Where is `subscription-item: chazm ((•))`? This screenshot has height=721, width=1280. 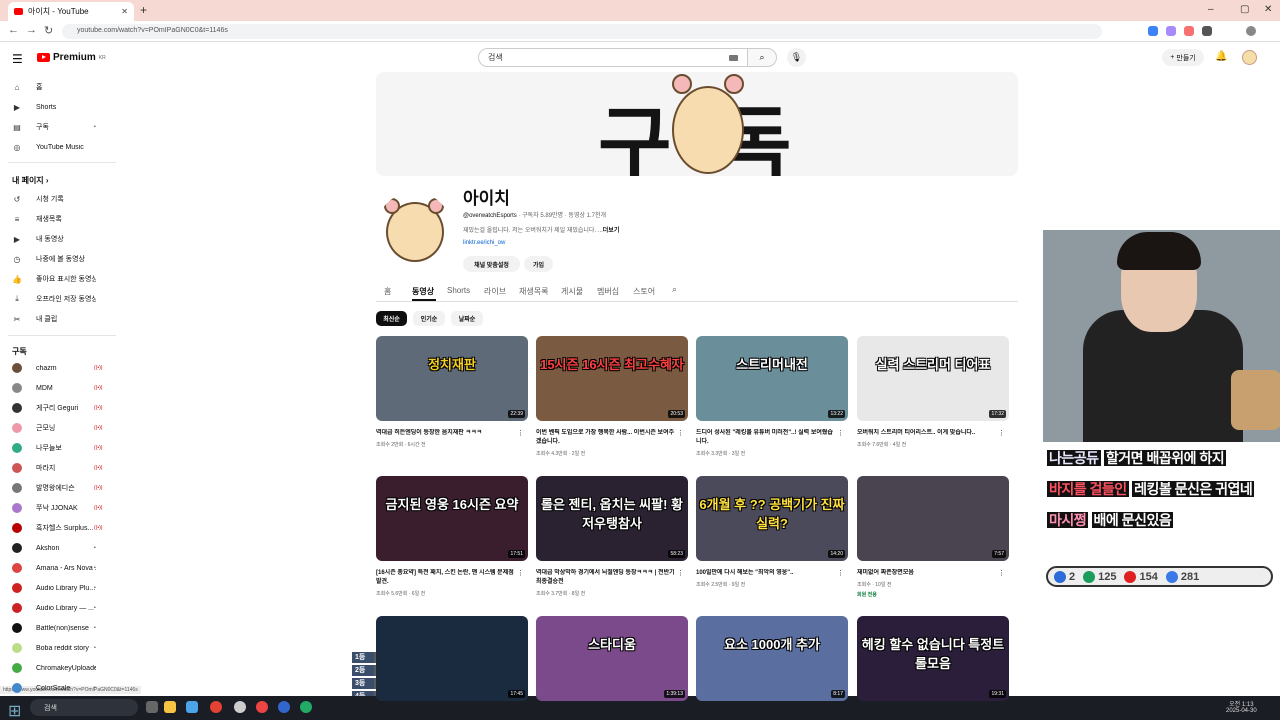 subscription-item: chazm ((•)) is located at coordinates (59, 368).